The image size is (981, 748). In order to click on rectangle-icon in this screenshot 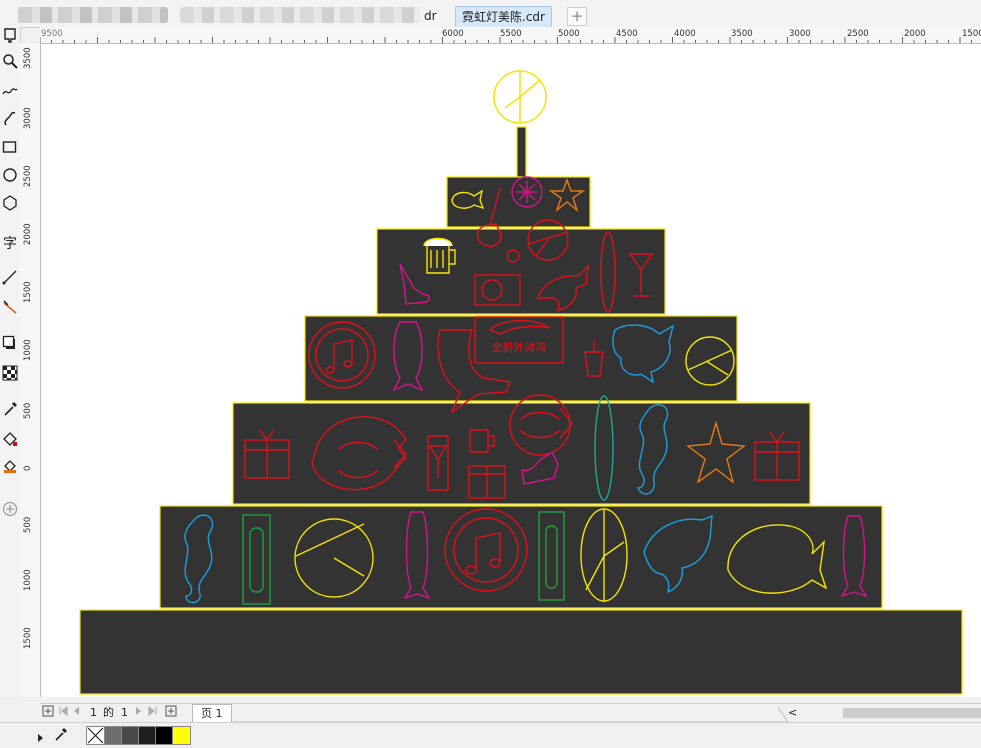, I will do `click(10, 150)`.